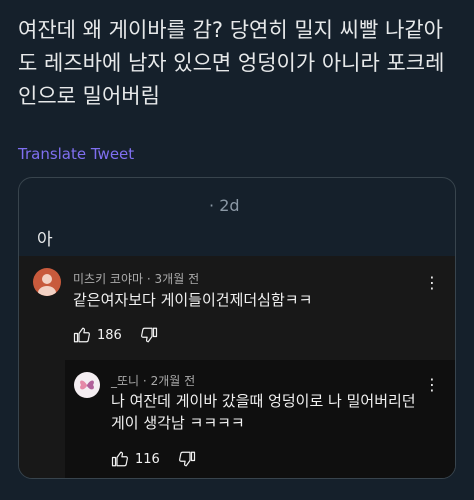  Describe the element at coordinates (173, 381) in the screenshot. I see `comment-time: 2개월 전` at that location.